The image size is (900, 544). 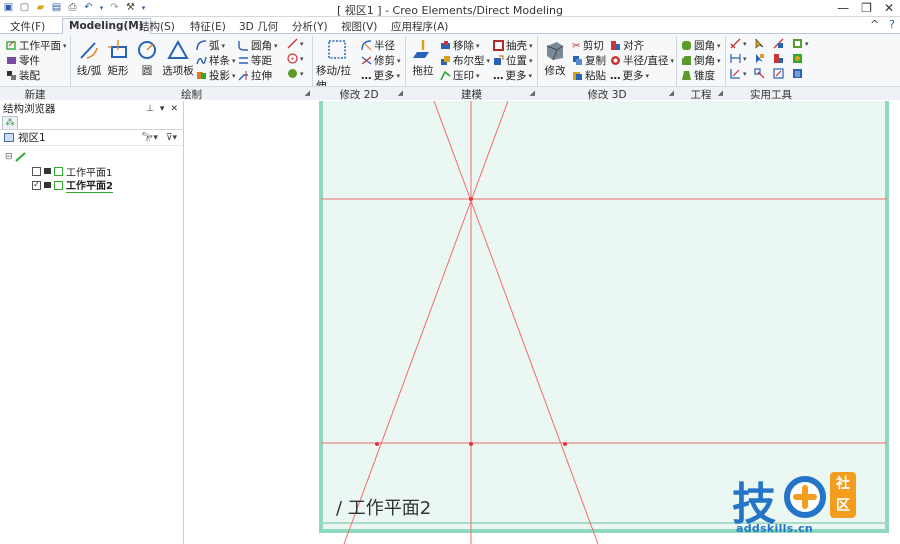 I want to click on new-workplane-button: 工作平面 ▾, so click(x=36, y=45).